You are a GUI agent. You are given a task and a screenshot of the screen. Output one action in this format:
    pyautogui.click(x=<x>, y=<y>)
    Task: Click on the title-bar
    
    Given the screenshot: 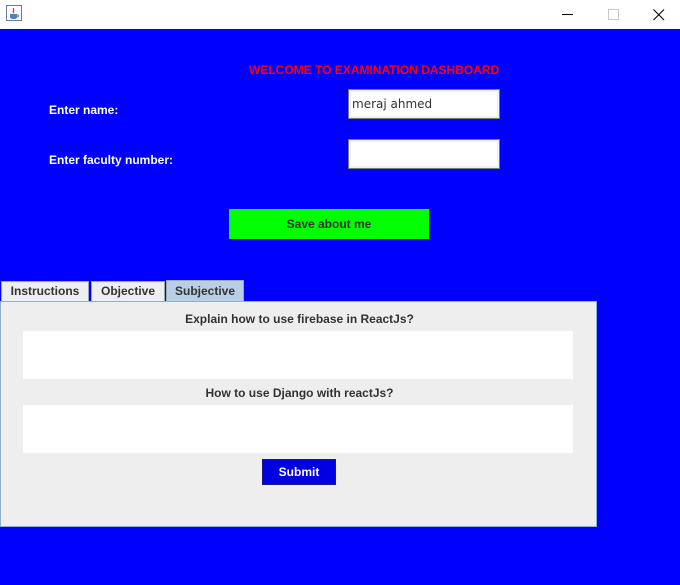 What is the action you would take?
    pyautogui.click(x=340, y=14)
    